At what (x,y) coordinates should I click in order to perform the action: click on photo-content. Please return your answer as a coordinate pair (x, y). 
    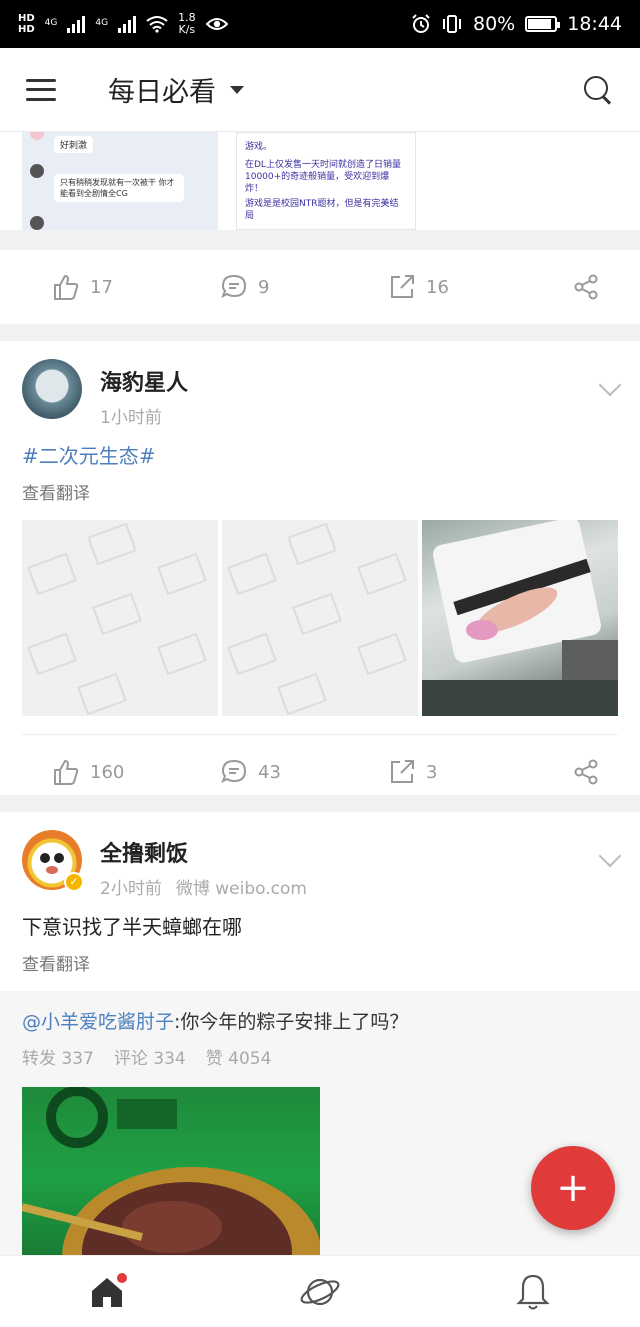
    Looking at the image, I should click on (520, 618).